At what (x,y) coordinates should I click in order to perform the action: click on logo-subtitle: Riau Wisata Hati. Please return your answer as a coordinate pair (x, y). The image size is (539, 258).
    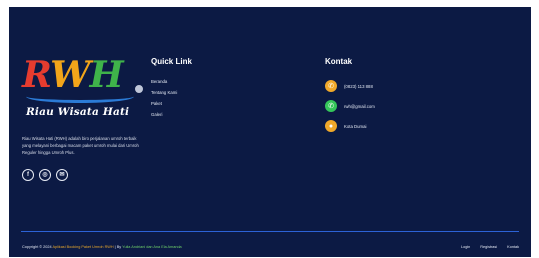
    Looking at the image, I should click on (78, 112).